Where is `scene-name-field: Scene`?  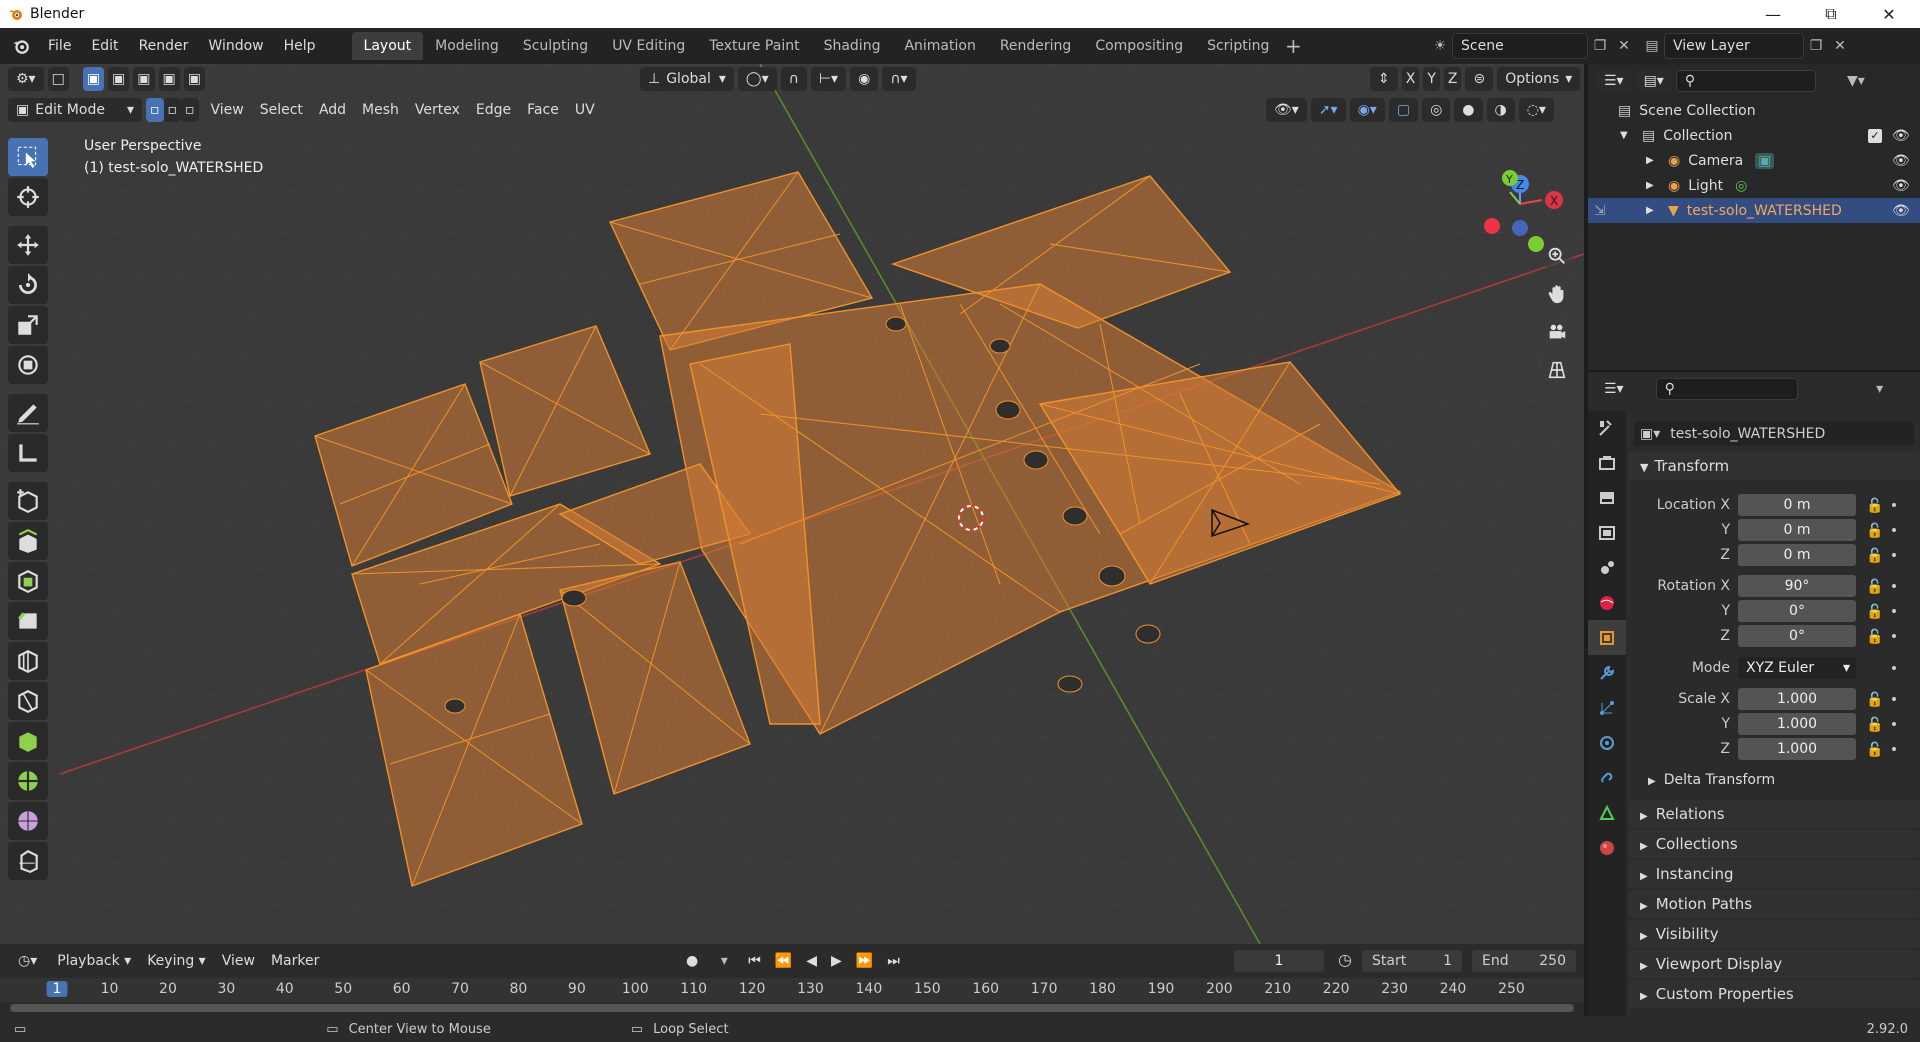 scene-name-field: Scene is located at coordinates (1520, 46).